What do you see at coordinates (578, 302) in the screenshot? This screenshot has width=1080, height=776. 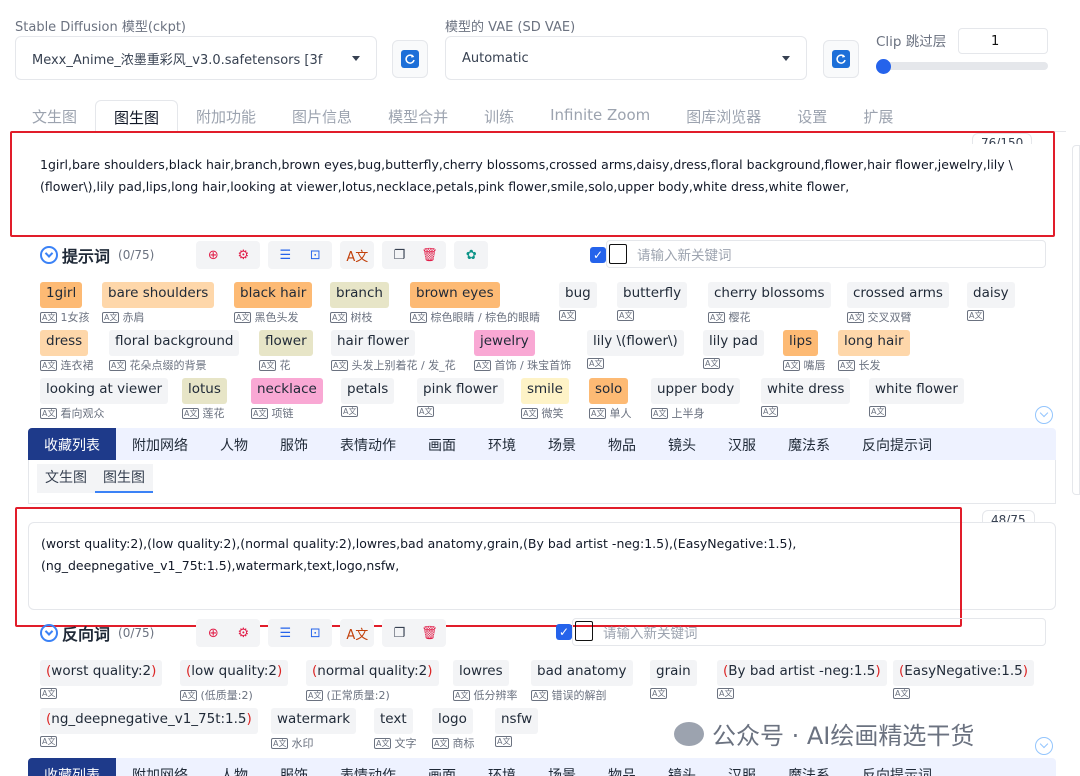 I see `prompt-chip: bug A文` at bounding box center [578, 302].